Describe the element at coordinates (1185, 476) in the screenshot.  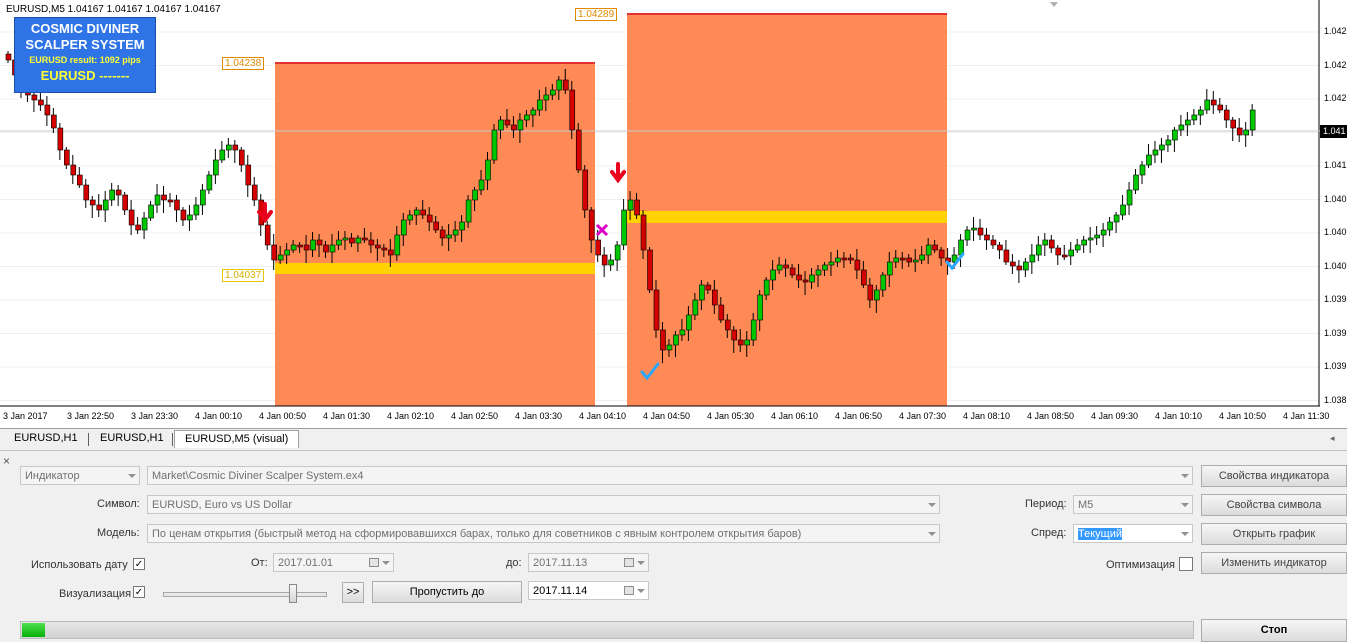
I see `chevron-down-icon` at that location.